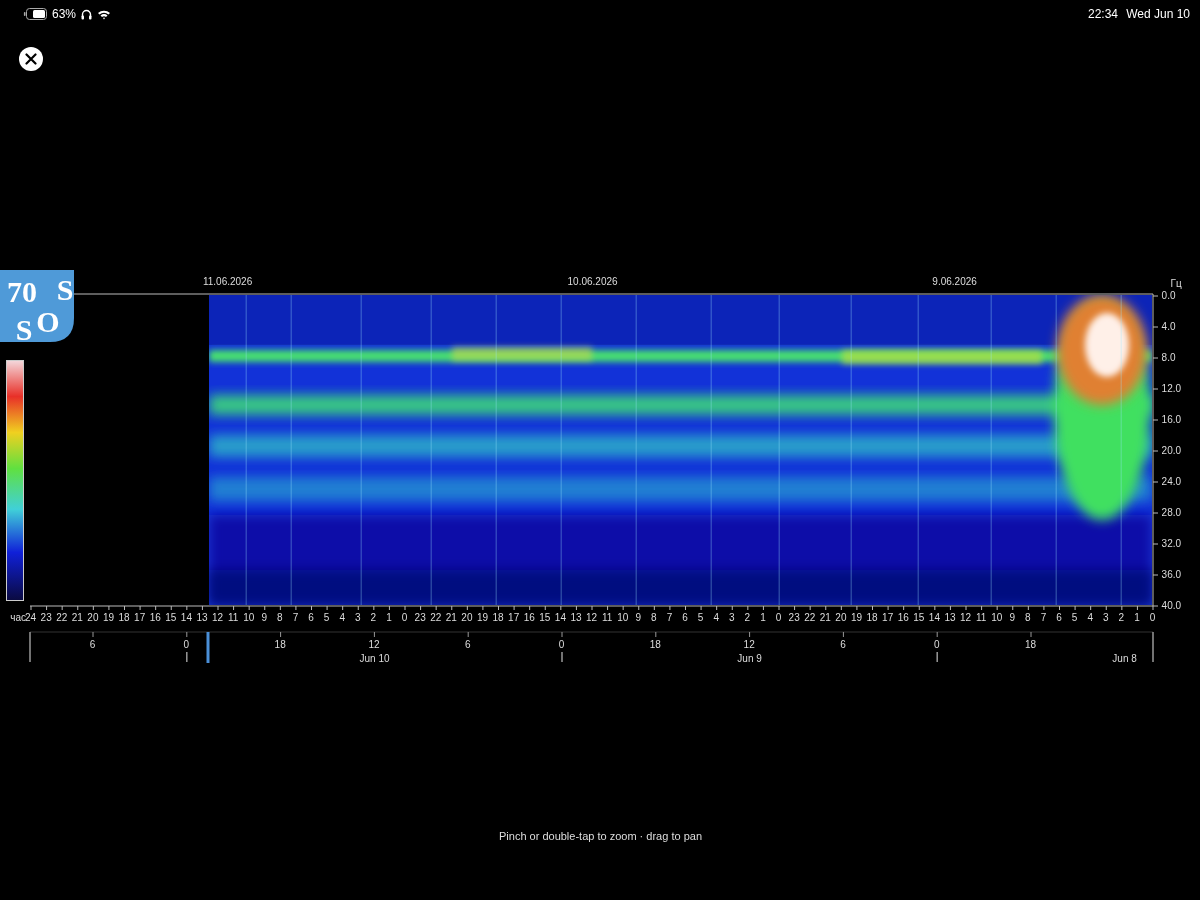 The image size is (1200, 900). I want to click on battery-percent: 63%, so click(64, 14).